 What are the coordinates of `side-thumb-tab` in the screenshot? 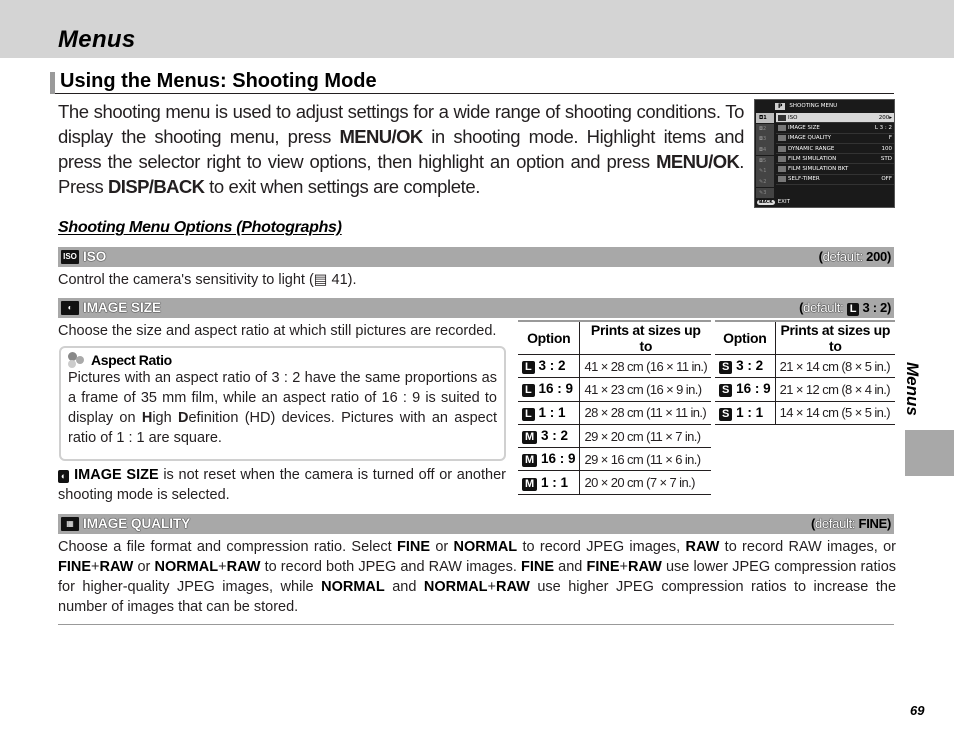 It's located at (929, 453).